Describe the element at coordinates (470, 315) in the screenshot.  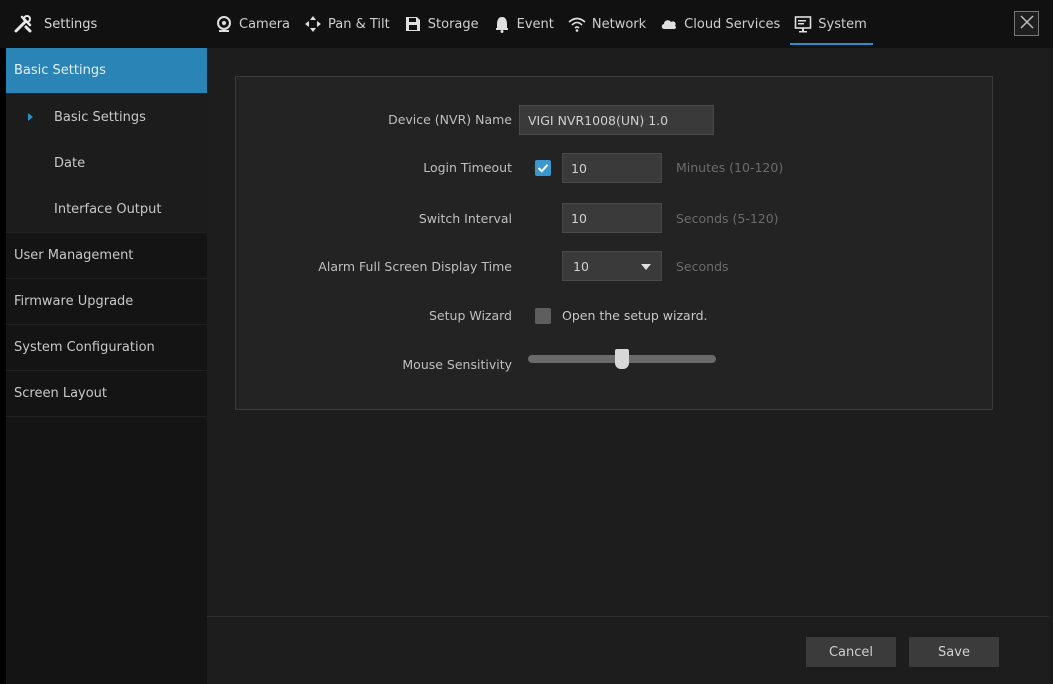
I see `setup-wizard-label: Setup Wizard` at that location.